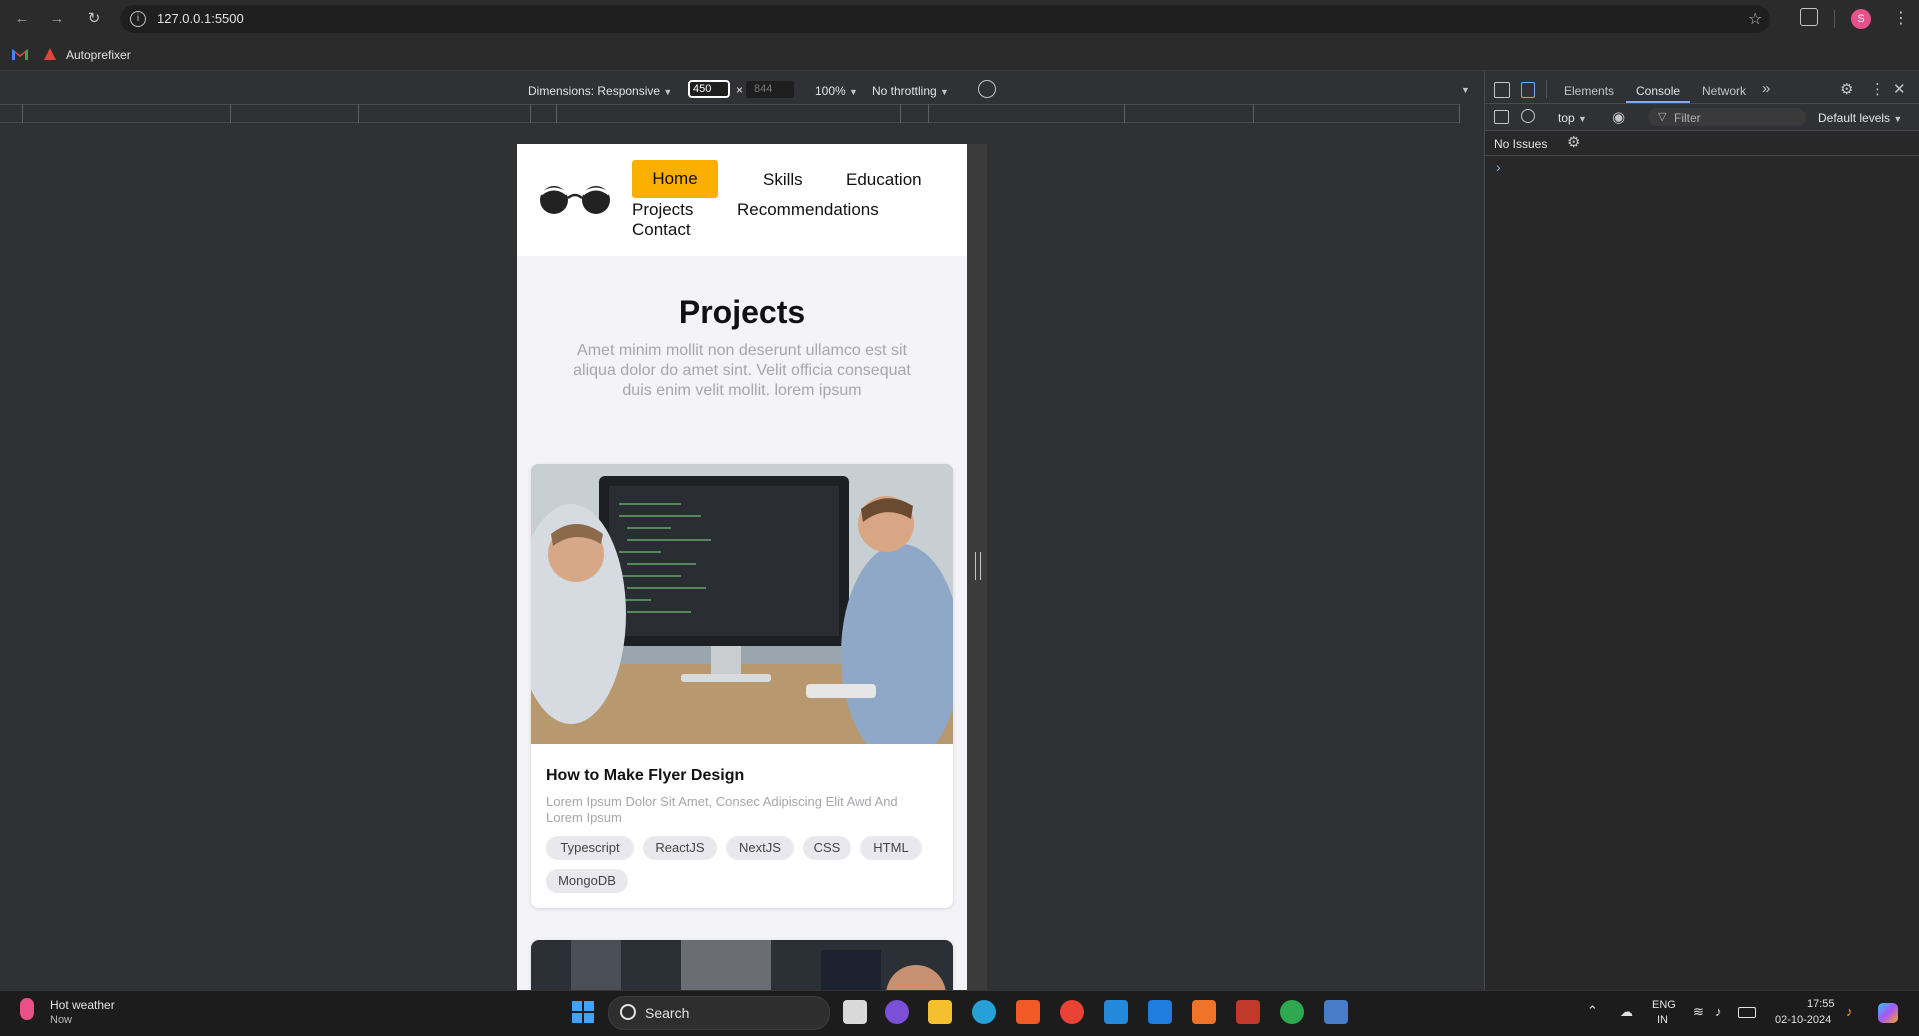 The width and height of the screenshot is (1919, 1036). What do you see at coordinates (1528, 116) in the screenshot?
I see `clear-console-icon` at bounding box center [1528, 116].